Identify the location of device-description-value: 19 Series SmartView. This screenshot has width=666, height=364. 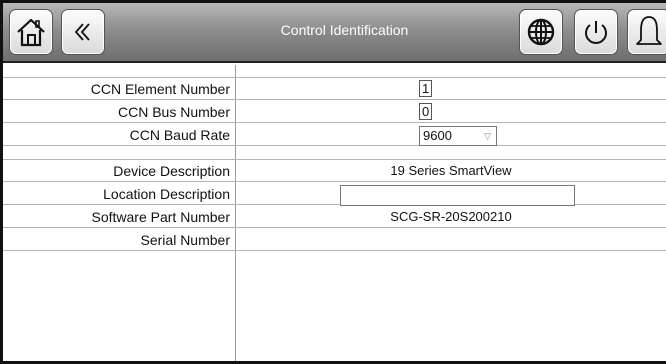
(451, 170).